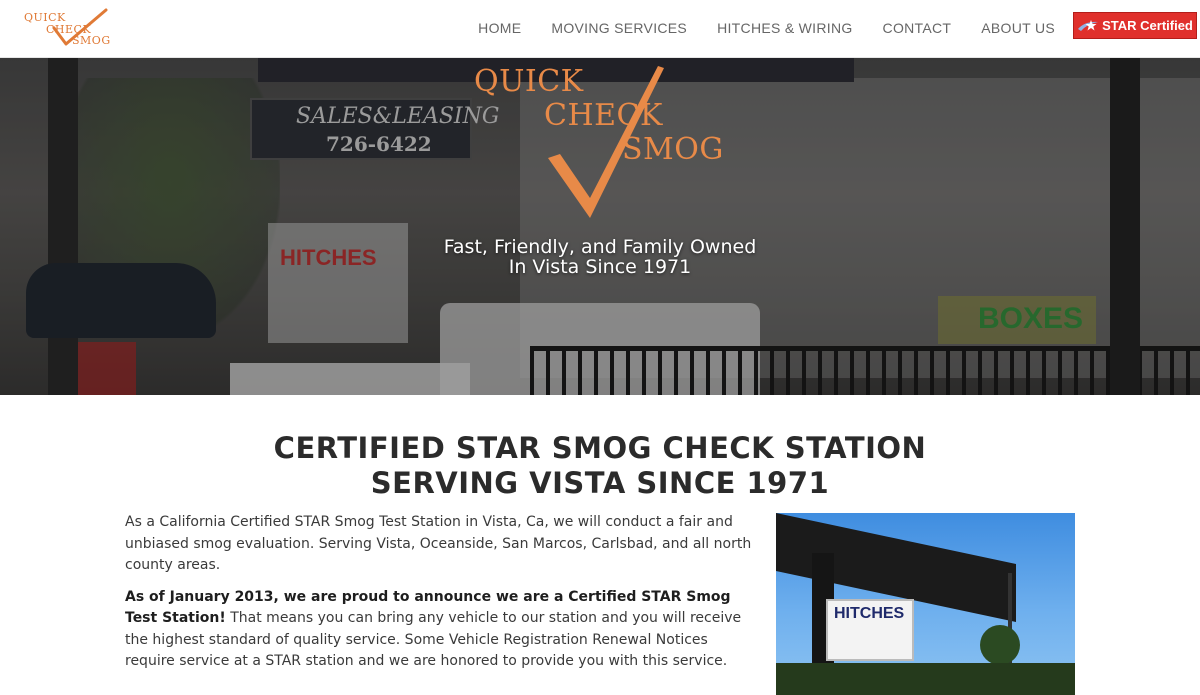 The height and width of the screenshot is (695, 1200). I want to click on hero-tagline-line2: In Vista Since 1971, so click(600, 267).